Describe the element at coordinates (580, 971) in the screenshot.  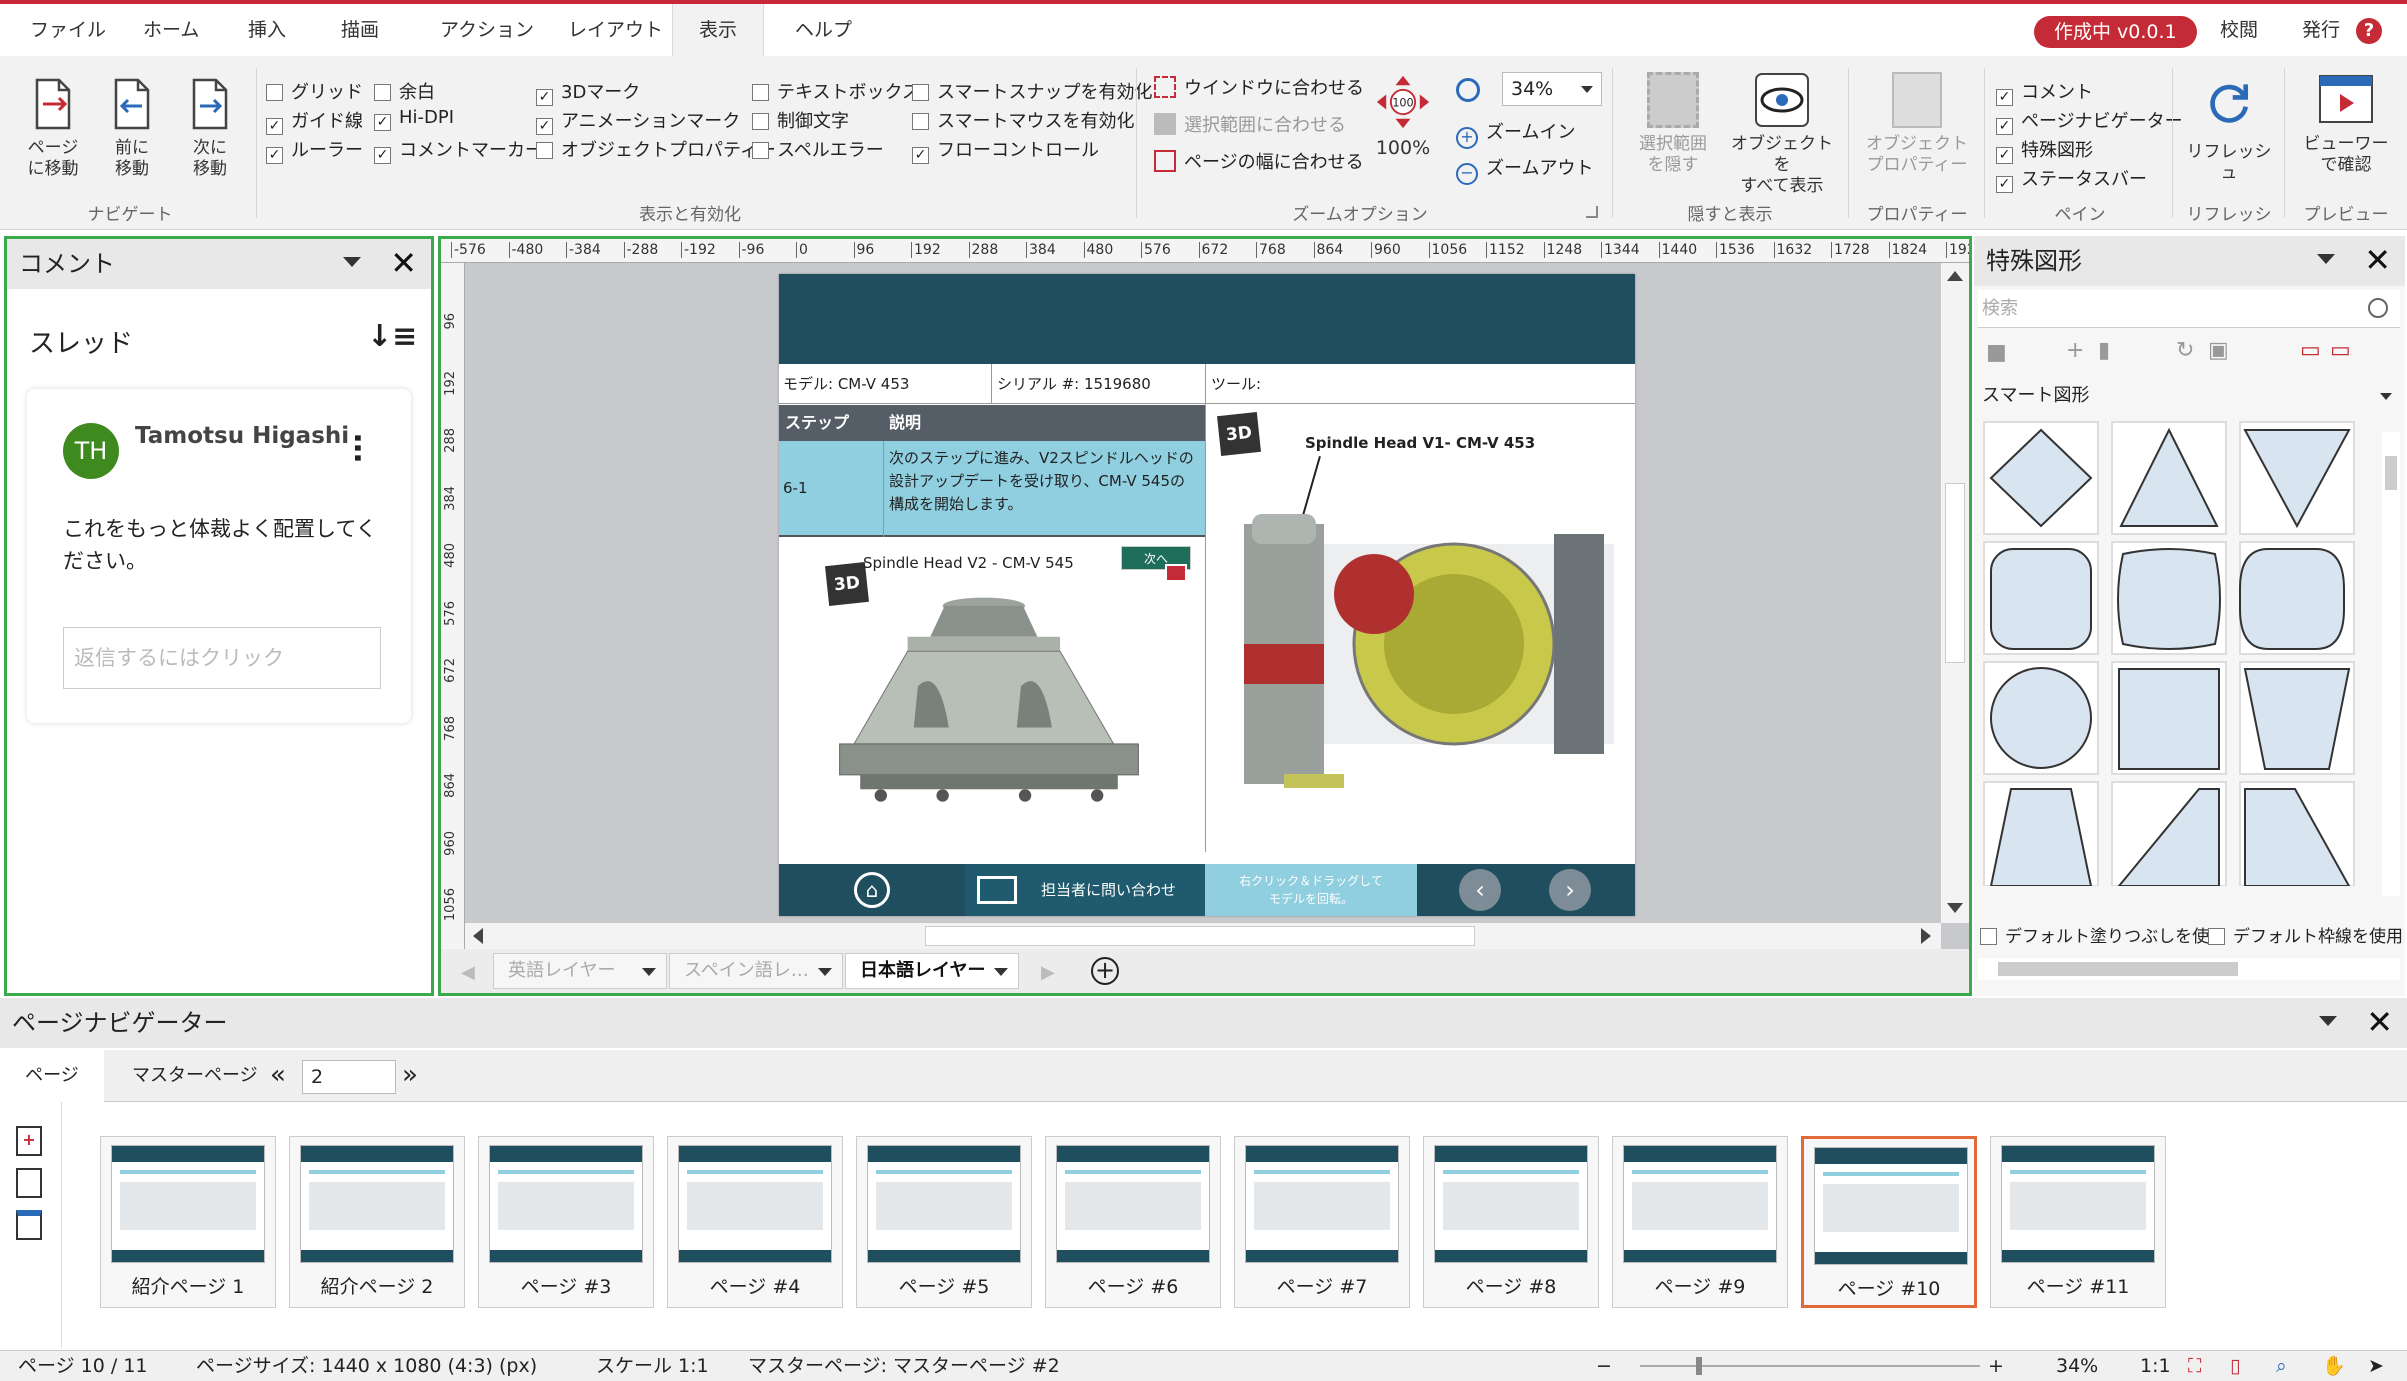
I see `layer-tab-0: 英語レイヤー` at that location.